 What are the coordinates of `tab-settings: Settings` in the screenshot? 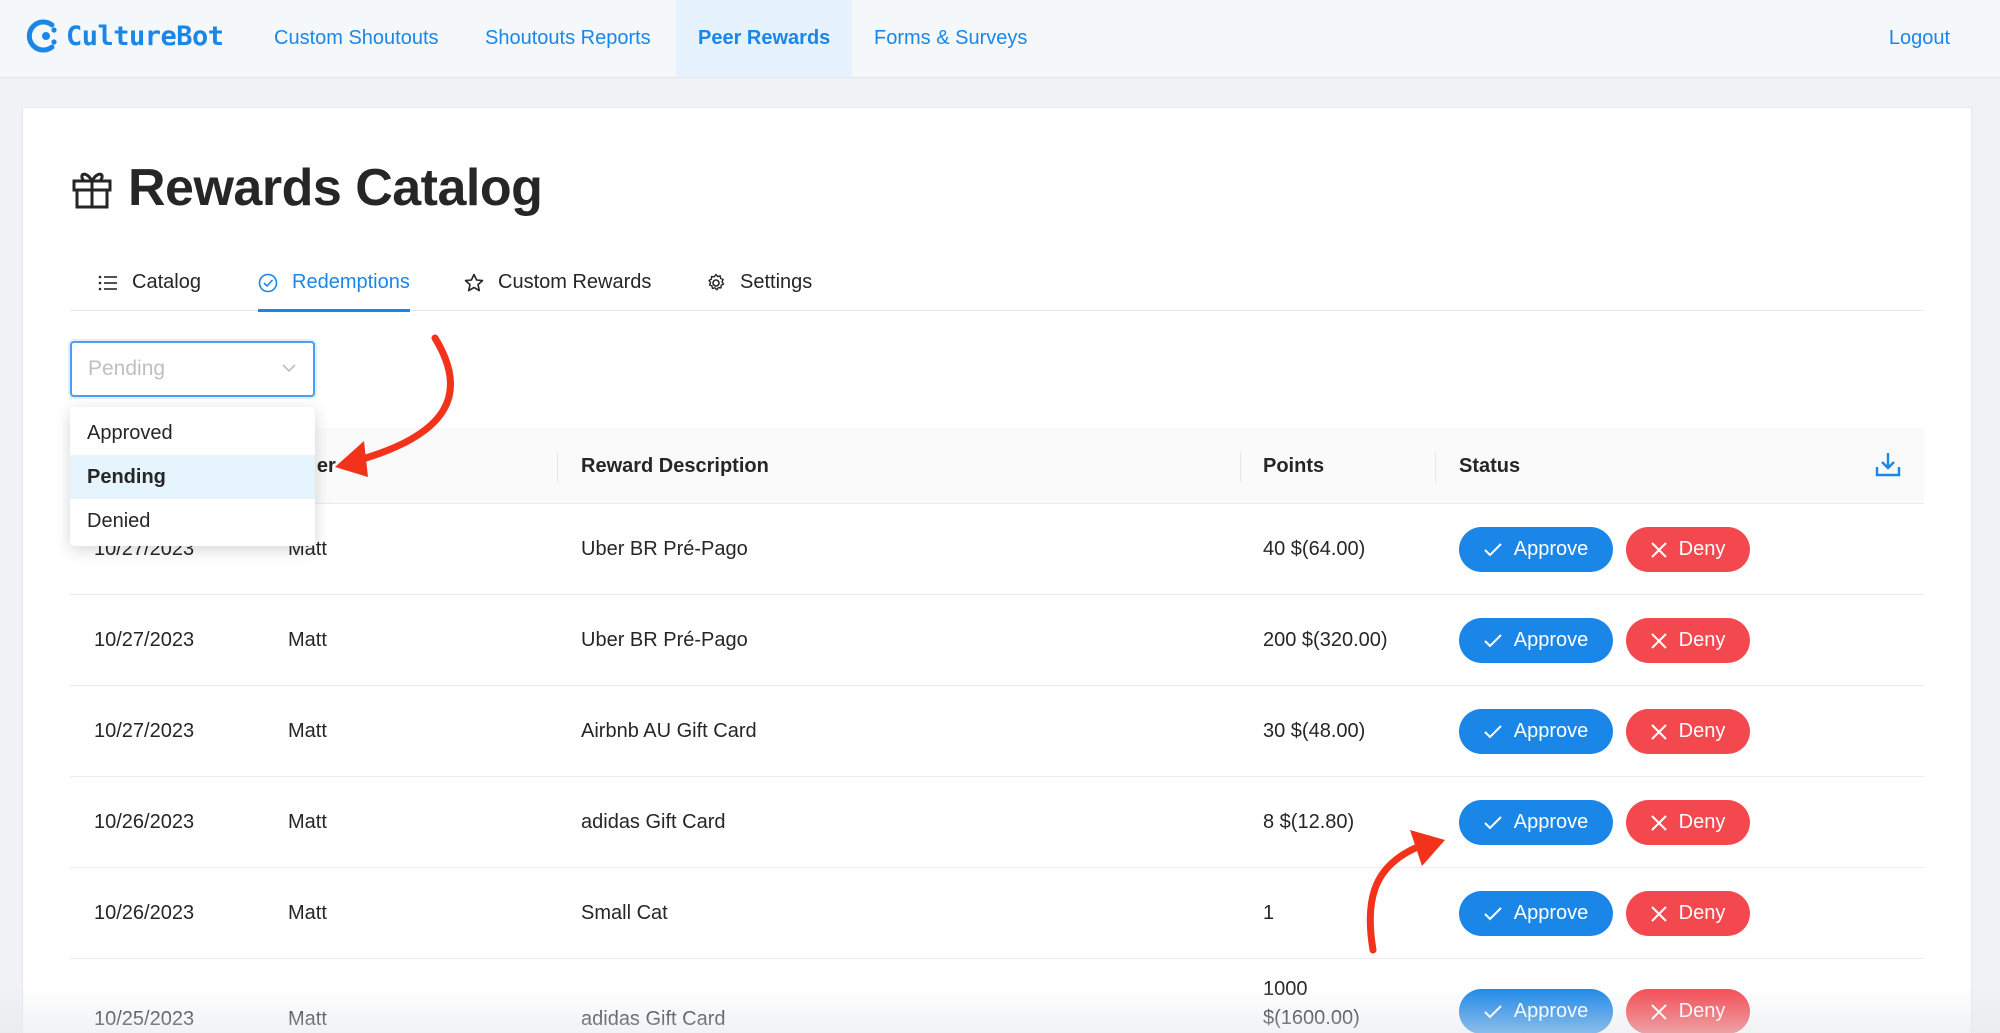 It's located at (759, 282).